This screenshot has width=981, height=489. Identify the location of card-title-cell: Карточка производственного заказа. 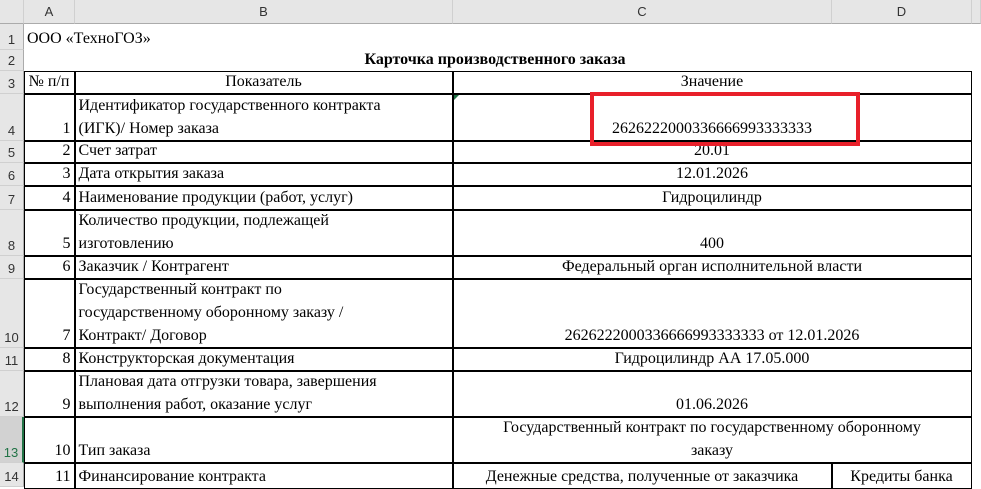
(495, 59).